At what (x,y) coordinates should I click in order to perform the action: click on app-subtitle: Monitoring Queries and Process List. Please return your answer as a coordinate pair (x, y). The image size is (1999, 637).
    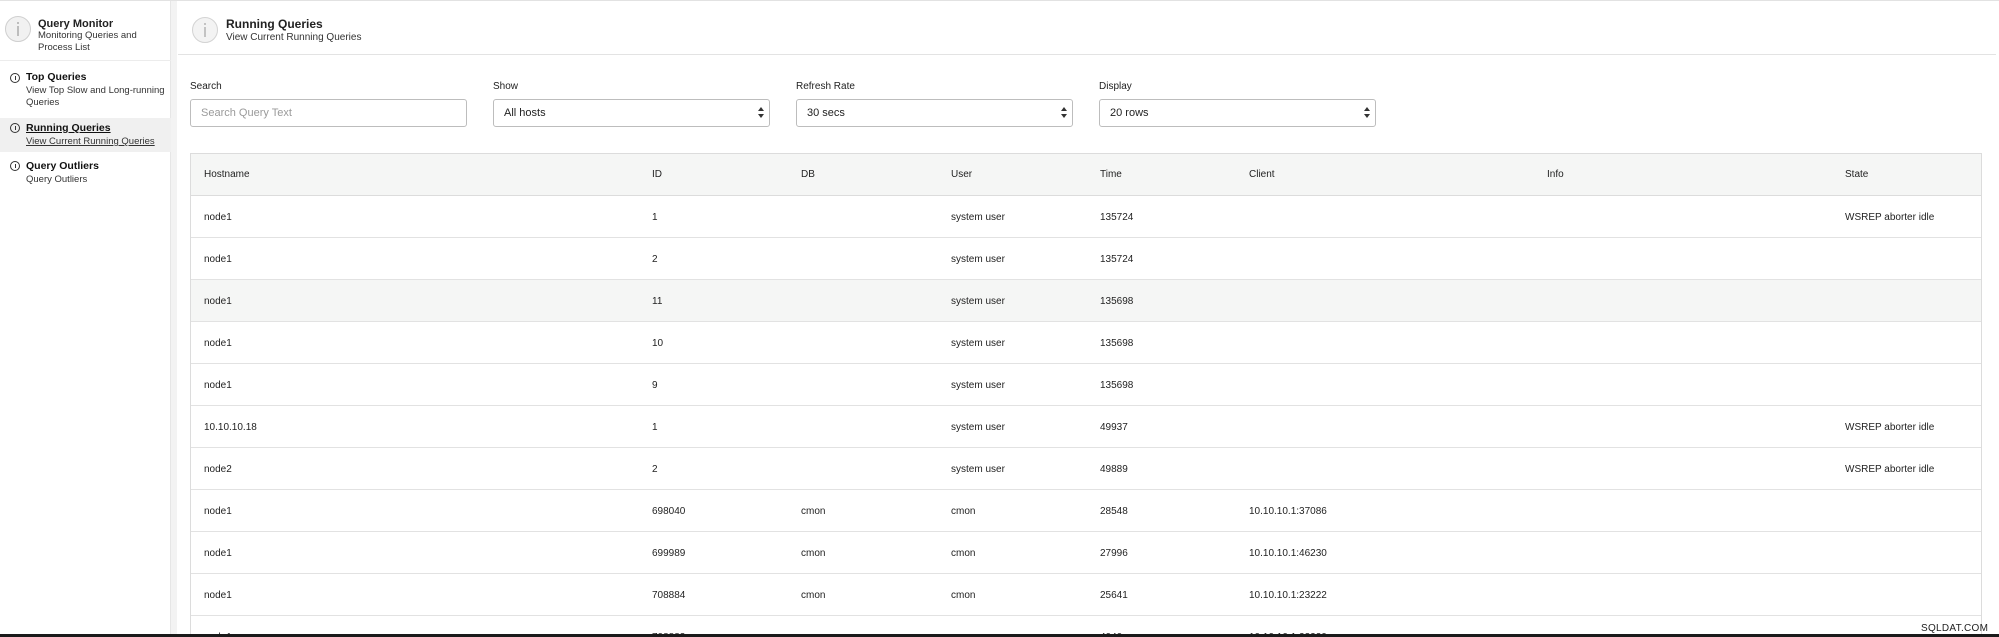
    Looking at the image, I should click on (87, 41).